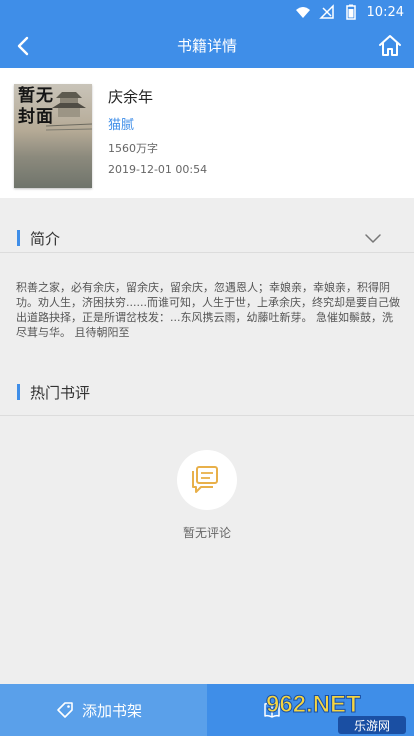 The width and height of the screenshot is (414, 736). I want to click on empty-reviews-text: 暂无评论, so click(206, 533).